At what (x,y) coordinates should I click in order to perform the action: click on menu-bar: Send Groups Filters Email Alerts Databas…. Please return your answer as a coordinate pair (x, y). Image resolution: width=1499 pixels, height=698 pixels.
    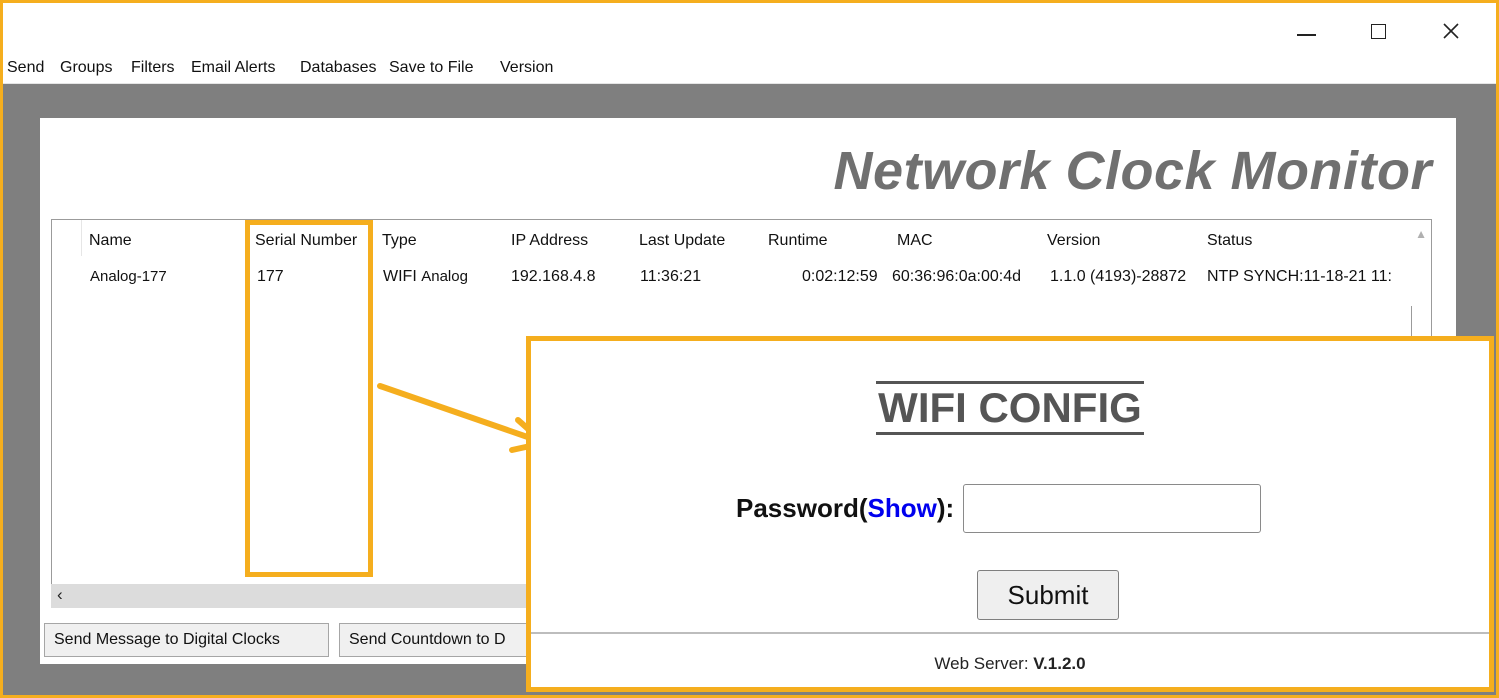
    Looking at the image, I should click on (749, 68).